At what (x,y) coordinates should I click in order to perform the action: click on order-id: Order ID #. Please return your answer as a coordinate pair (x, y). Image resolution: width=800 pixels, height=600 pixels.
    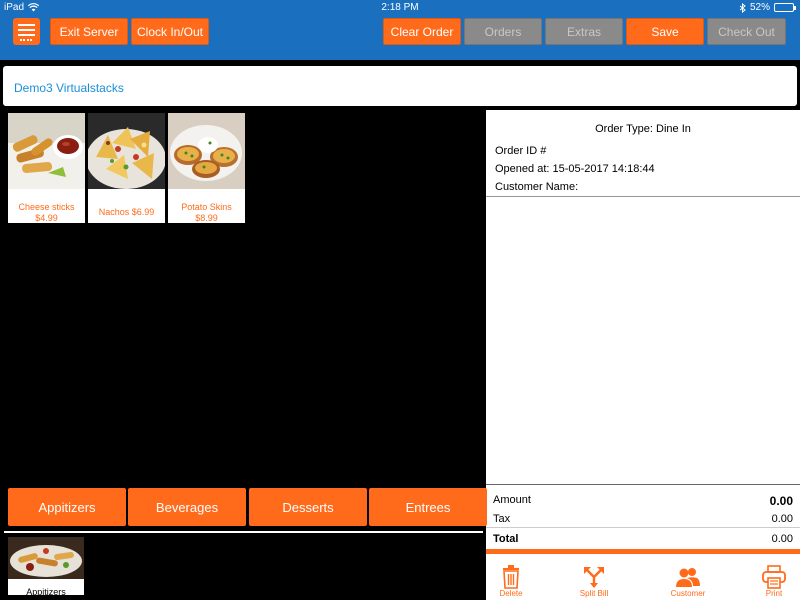
    Looking at the image, I should click on (521, 151).